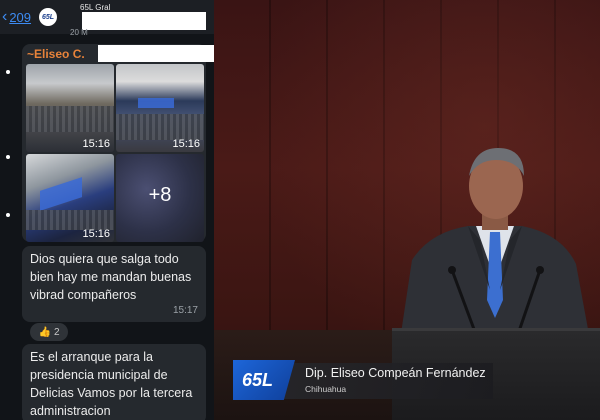 The width and height of the screenshot is (600, 420). Describe the element at coordinates (56, 332) in the screenshot. I see `reaction-count: 2` at that location.